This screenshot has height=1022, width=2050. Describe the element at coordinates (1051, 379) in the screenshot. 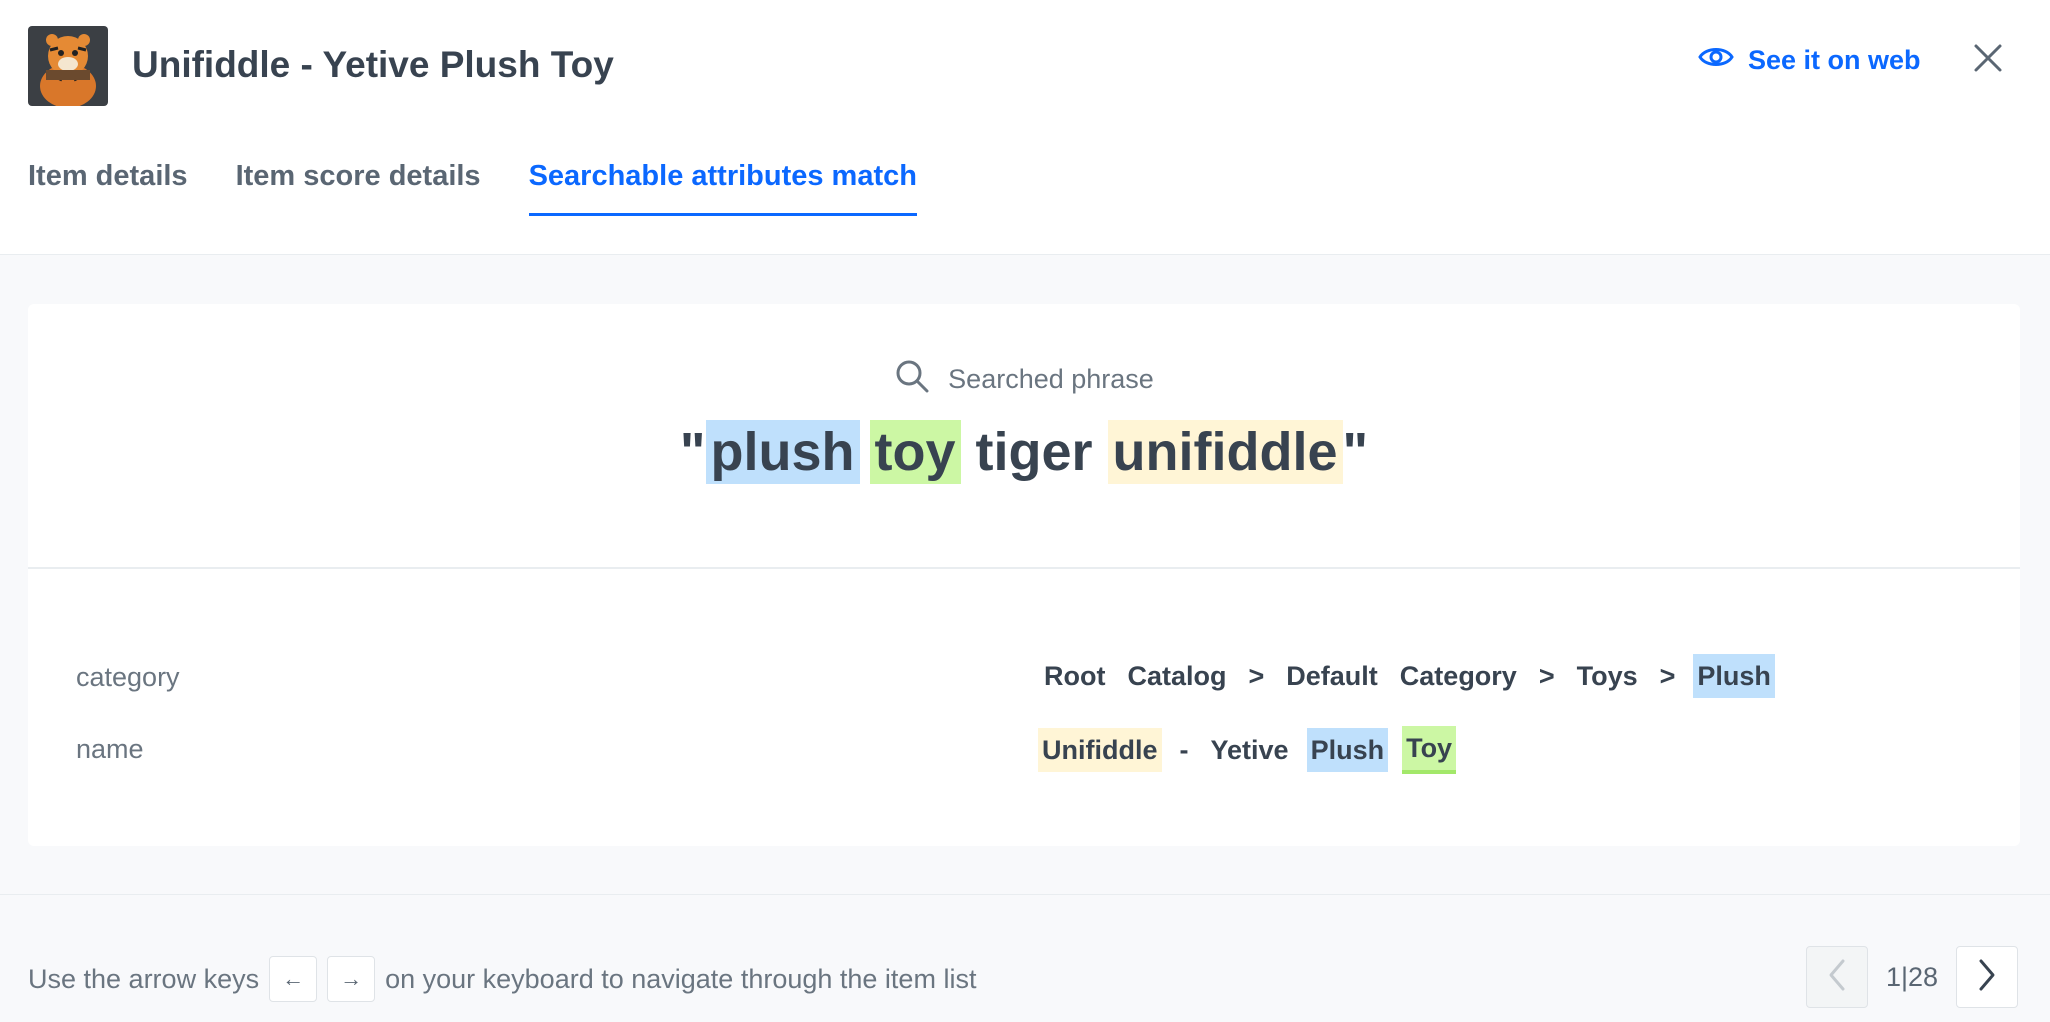

I see `searched-phrase-label: Searched phrase` at that location.